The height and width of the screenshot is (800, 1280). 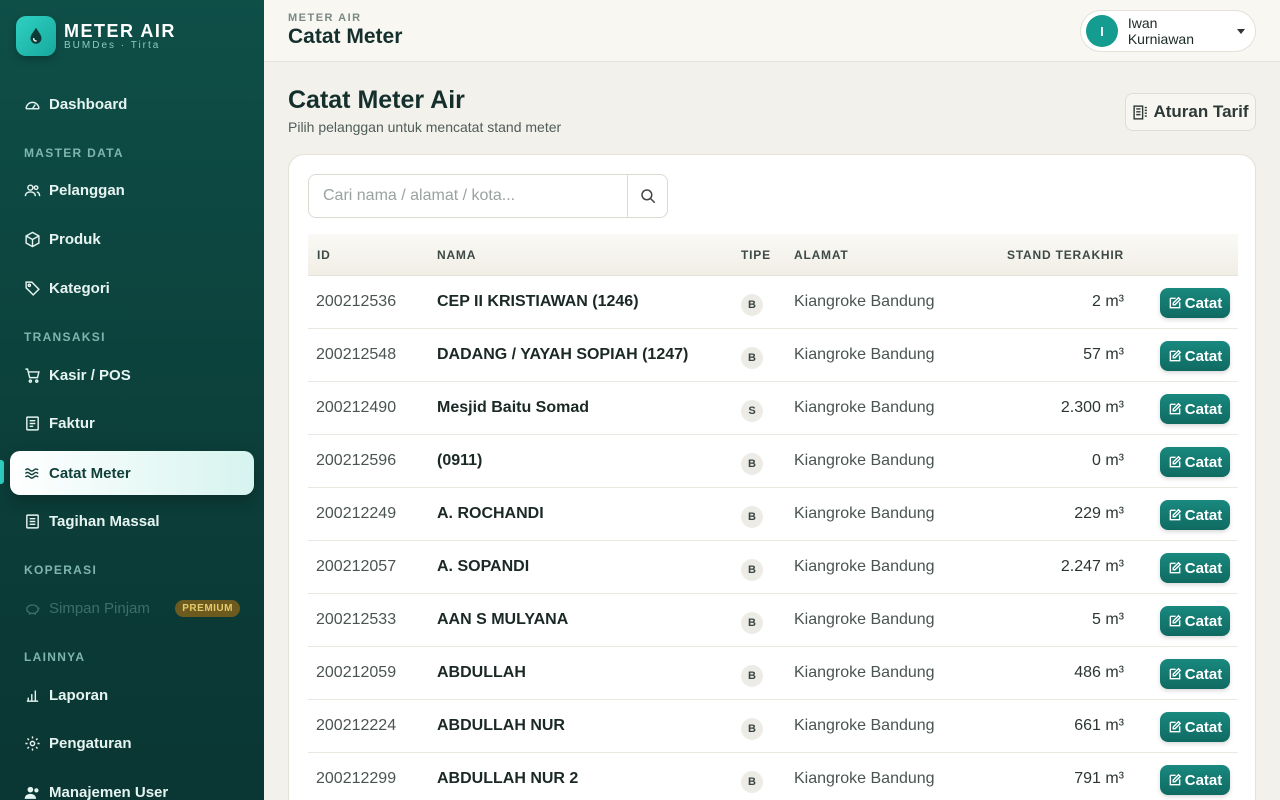 What do you see at coordinates (1168, 31) in the screenshot?
I see `user-menu: I Iwan Kurniawan` at bounding box center [1168, 31].